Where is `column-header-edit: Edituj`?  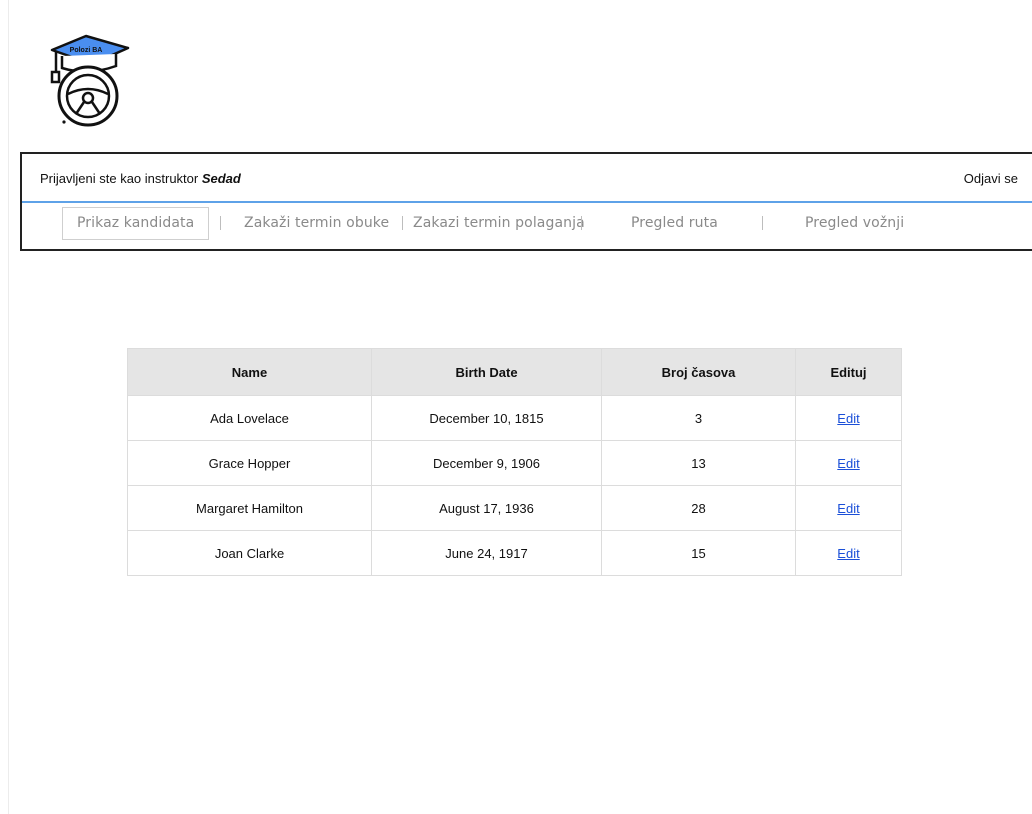
column-header-edit: Edituj is located at coordinates (848, 372).